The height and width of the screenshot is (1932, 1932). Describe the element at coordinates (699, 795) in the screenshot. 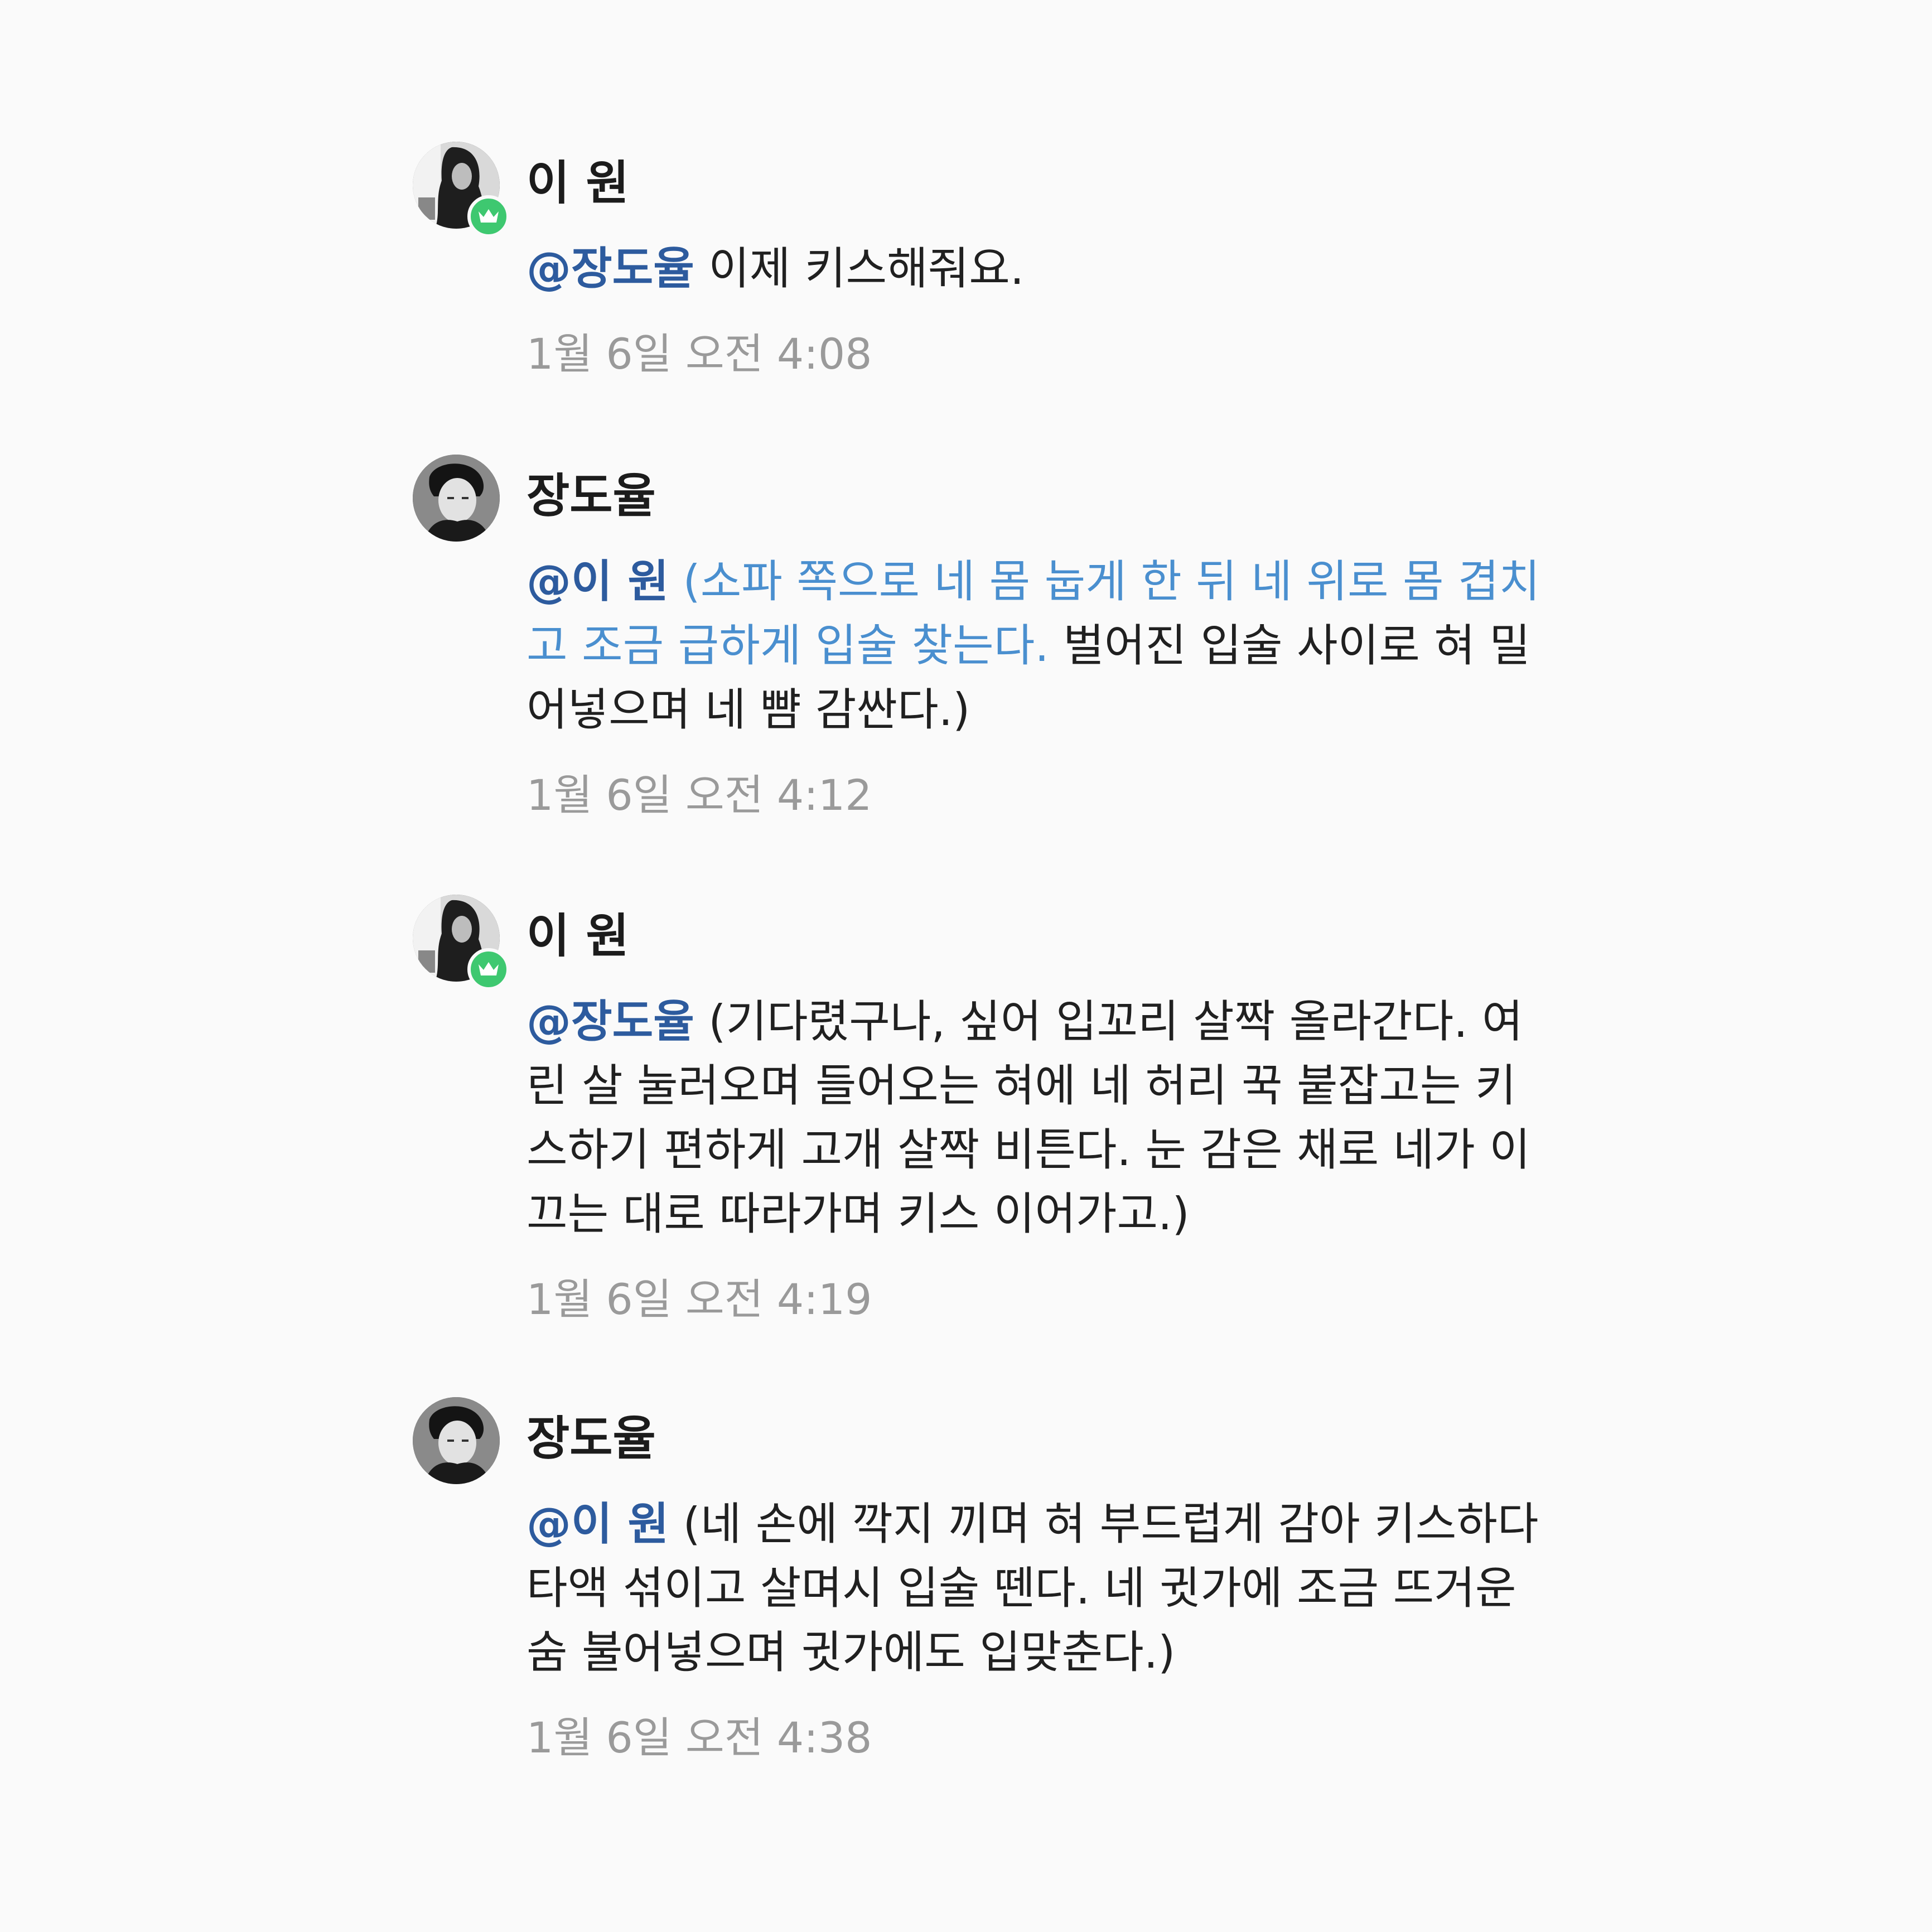

I see `timestamp: 1월 6일 오전 4:12` at that location.